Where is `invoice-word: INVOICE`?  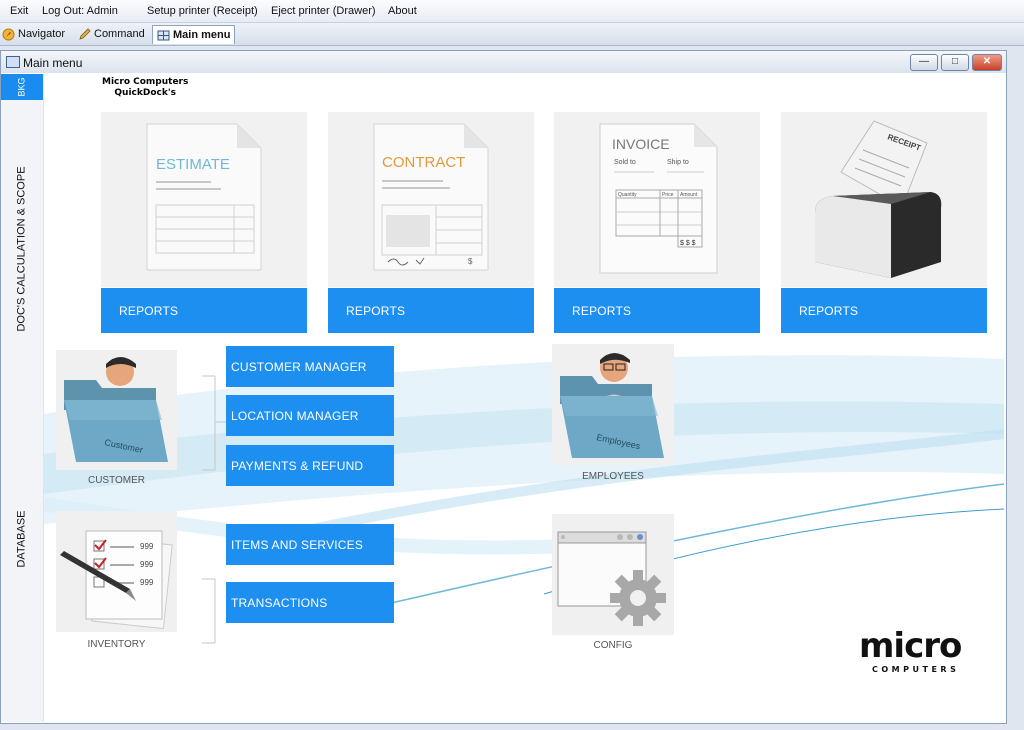 invoice-word: INVOICE is located at coordinates (641, 144).